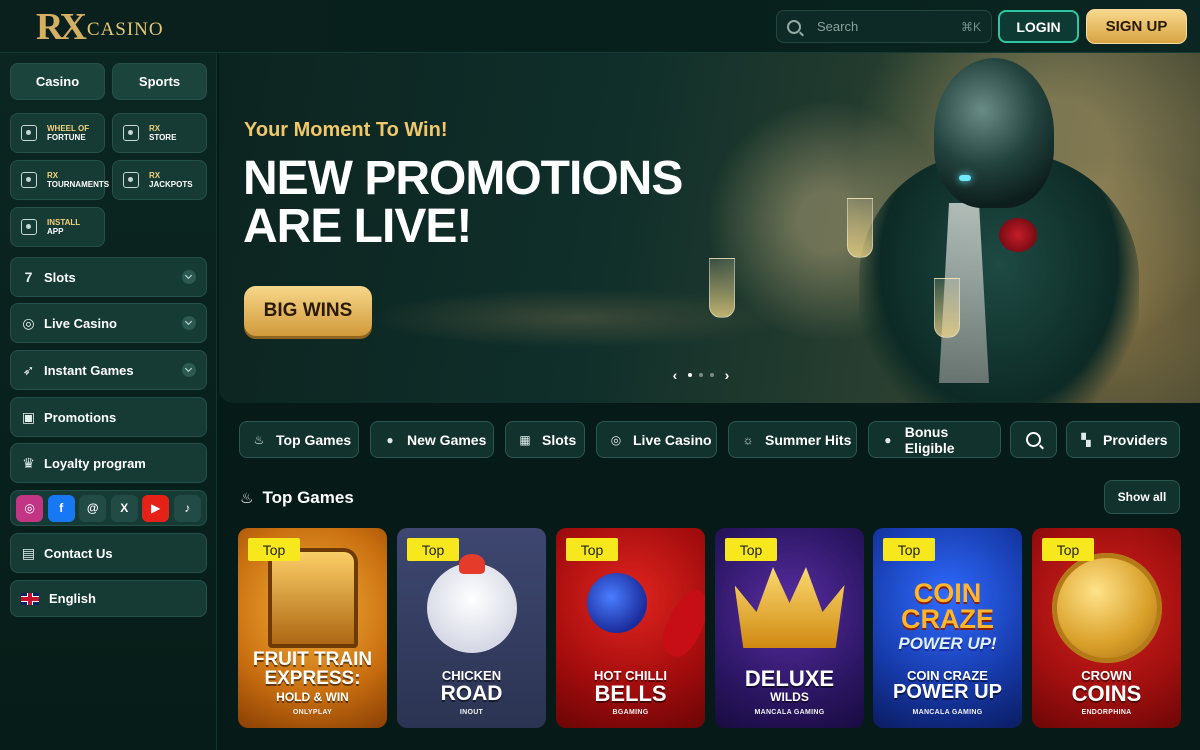  I want to click on logo: RX CASINO, so click(100, 26).